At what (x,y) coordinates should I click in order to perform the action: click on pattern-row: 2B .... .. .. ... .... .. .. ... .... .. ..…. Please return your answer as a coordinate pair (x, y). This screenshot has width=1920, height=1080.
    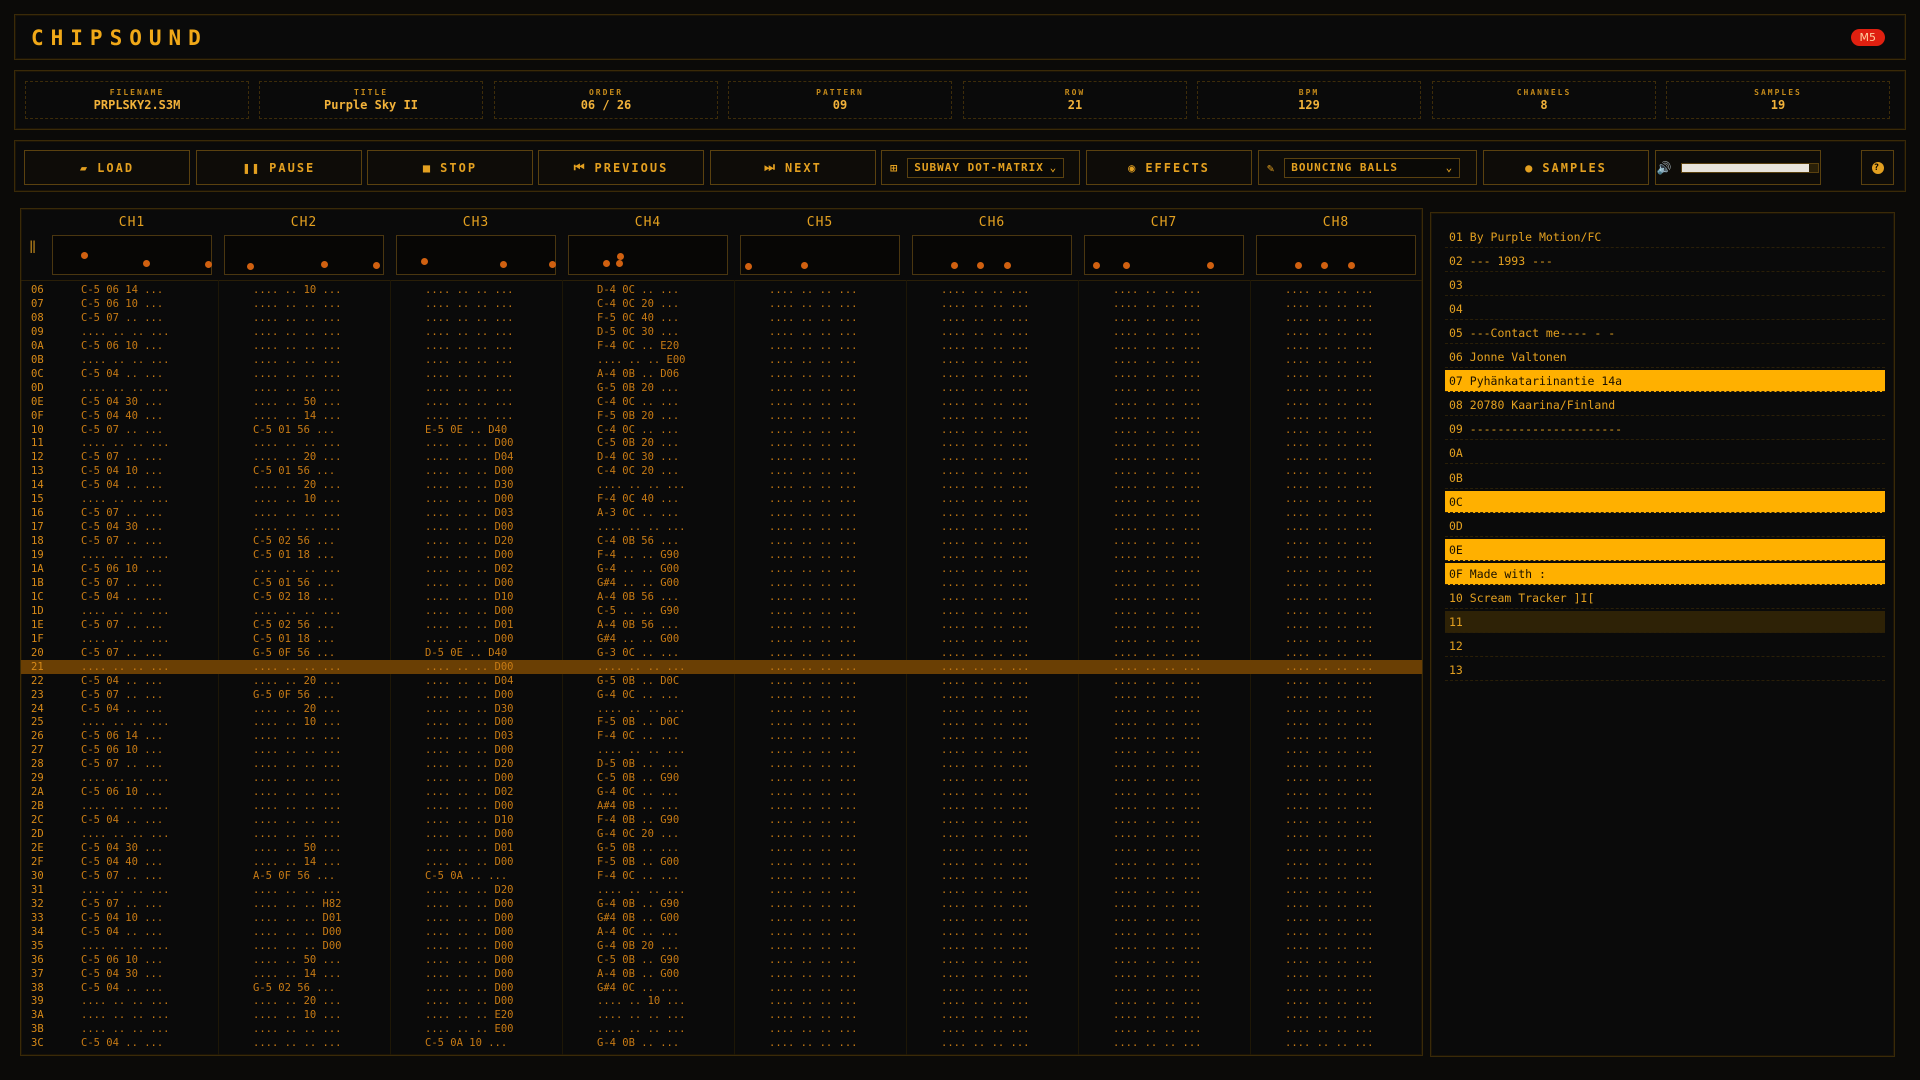
    Looking at the image, I should click on (721, 806).